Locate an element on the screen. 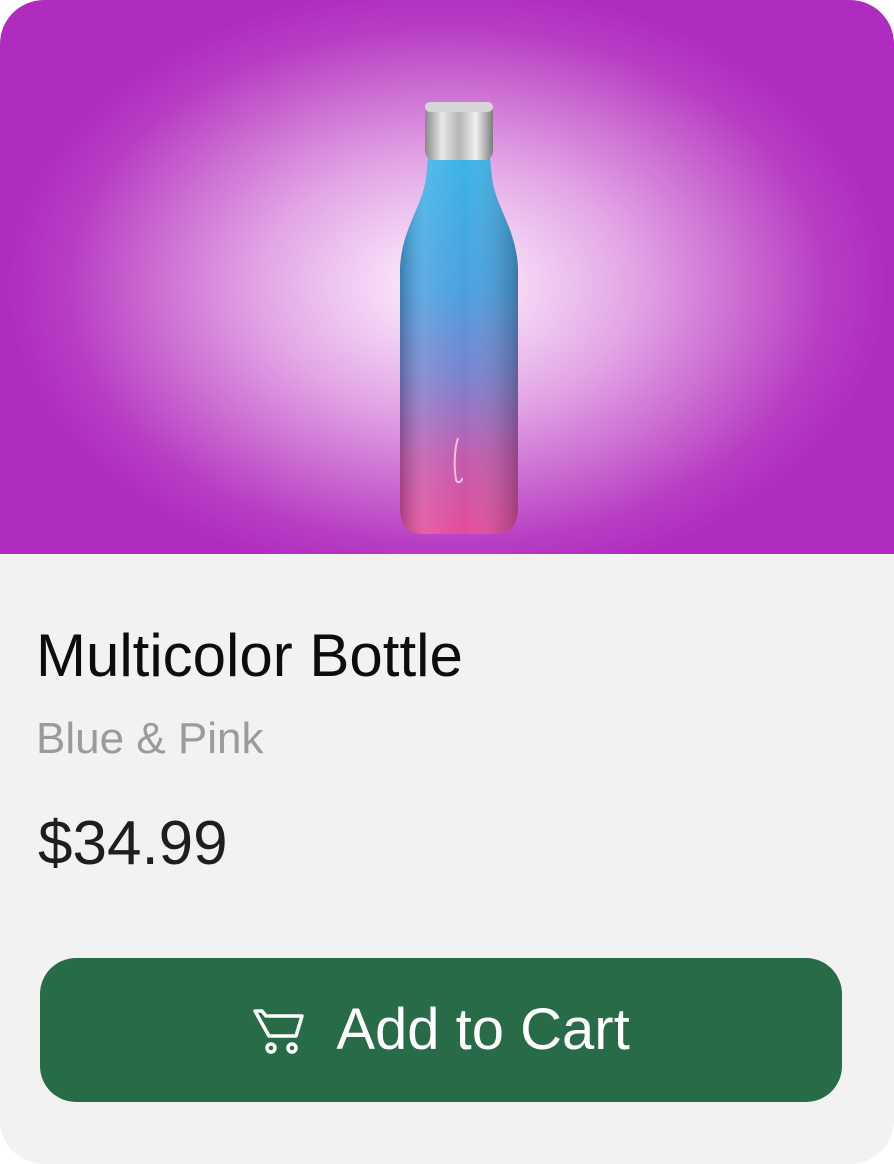 The width and height of the screenshot is (894, 1164). product-price: $34.99 is located at coordinates (133, 843).